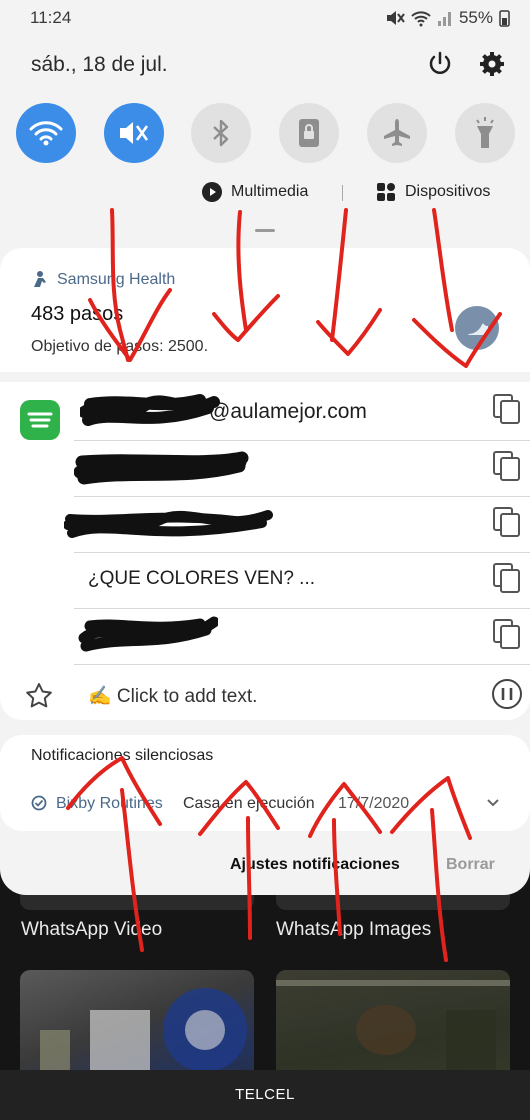 The image size is (530, 1120). I want to click on whatsapp-images-label: WhatsApp Images, so click(353, 930).